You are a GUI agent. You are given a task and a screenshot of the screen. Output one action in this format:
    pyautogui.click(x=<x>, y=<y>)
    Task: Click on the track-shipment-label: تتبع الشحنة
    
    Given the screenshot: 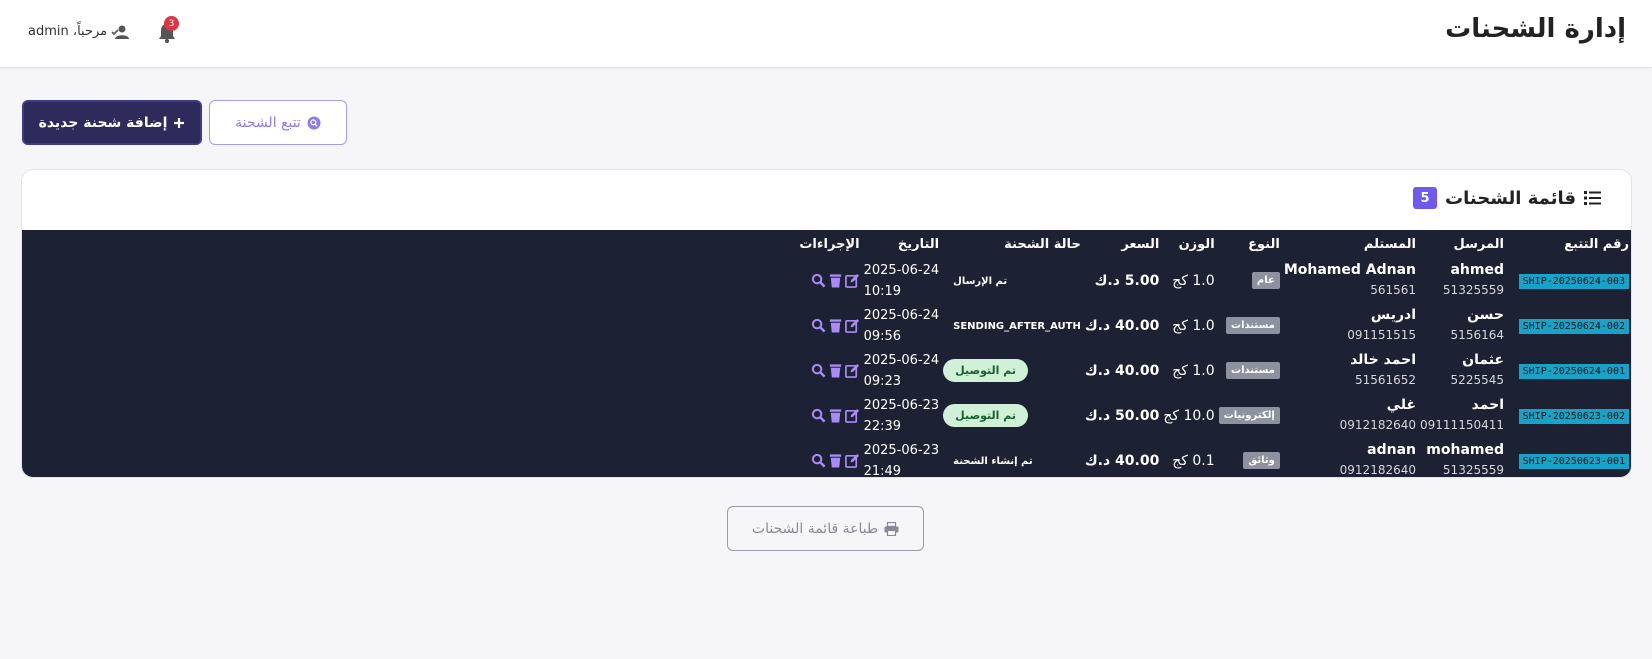 What is the action you would take?
    pyautogui.click(x=268, y=122)
    